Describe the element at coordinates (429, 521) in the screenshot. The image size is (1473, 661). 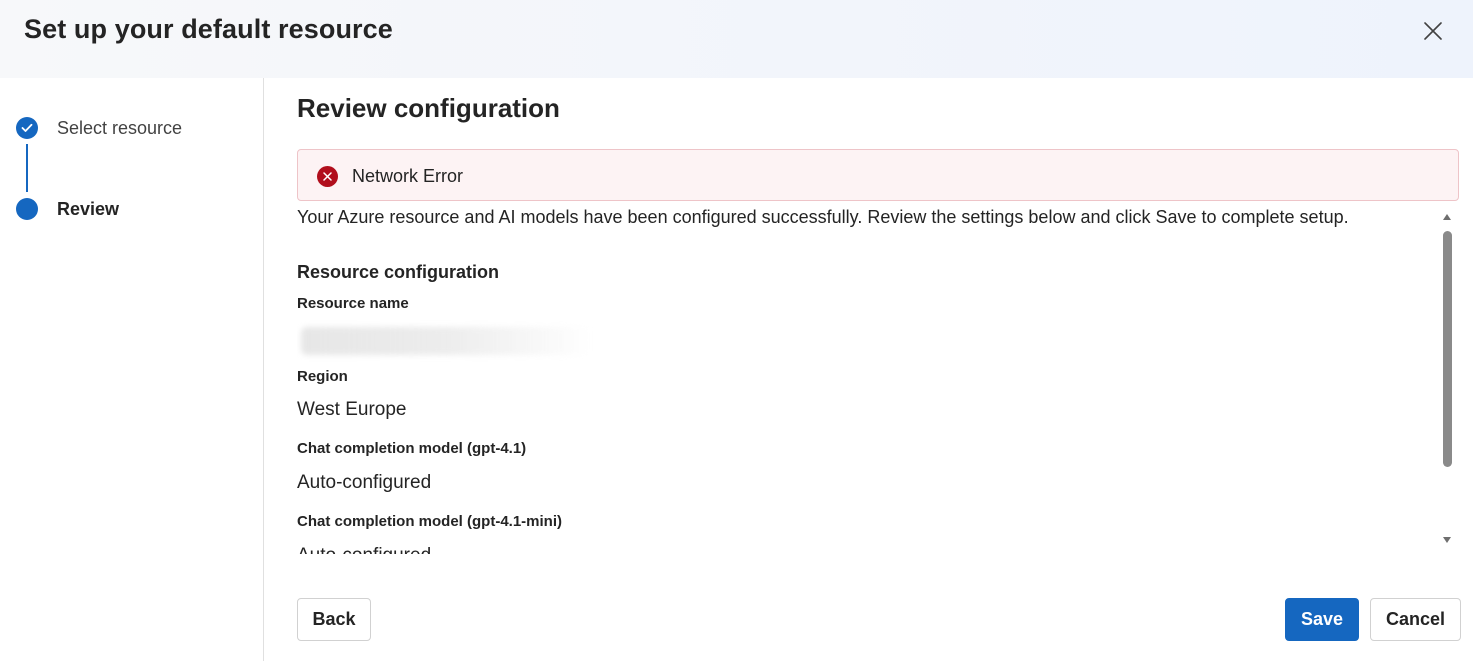
I see `gpt41-mini-model-label: Chat completion model (gpt-4.1-mini)` at that location.